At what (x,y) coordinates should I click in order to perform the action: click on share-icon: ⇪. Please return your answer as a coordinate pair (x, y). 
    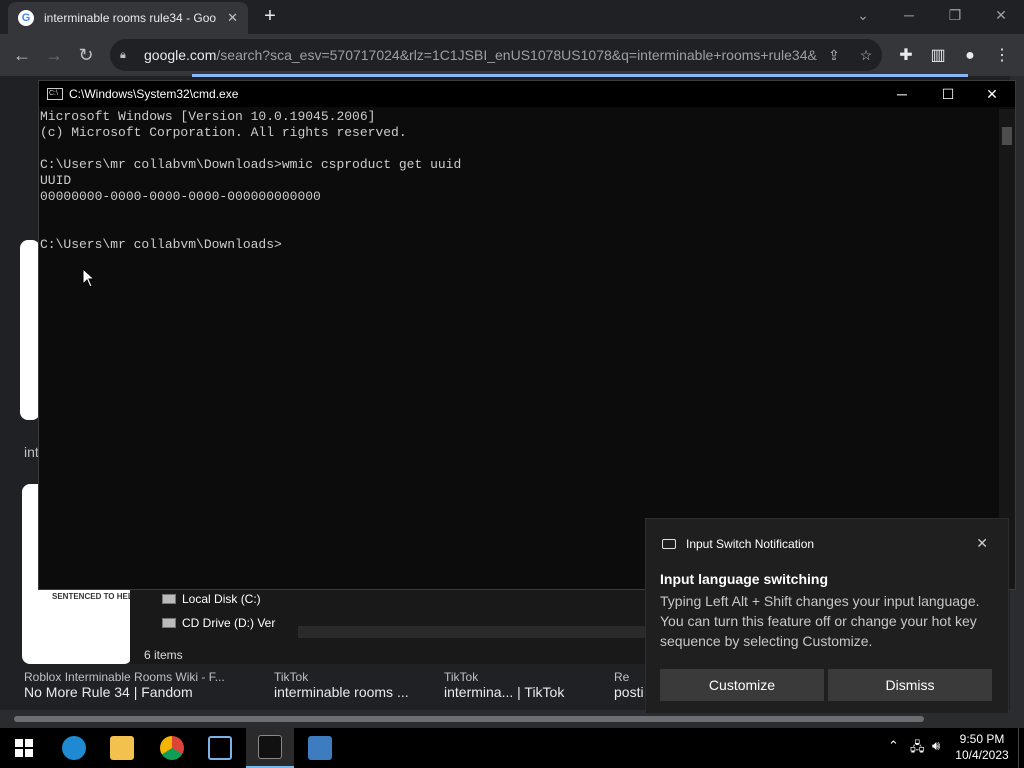
    Looking at the image, I should click on (834, 55).